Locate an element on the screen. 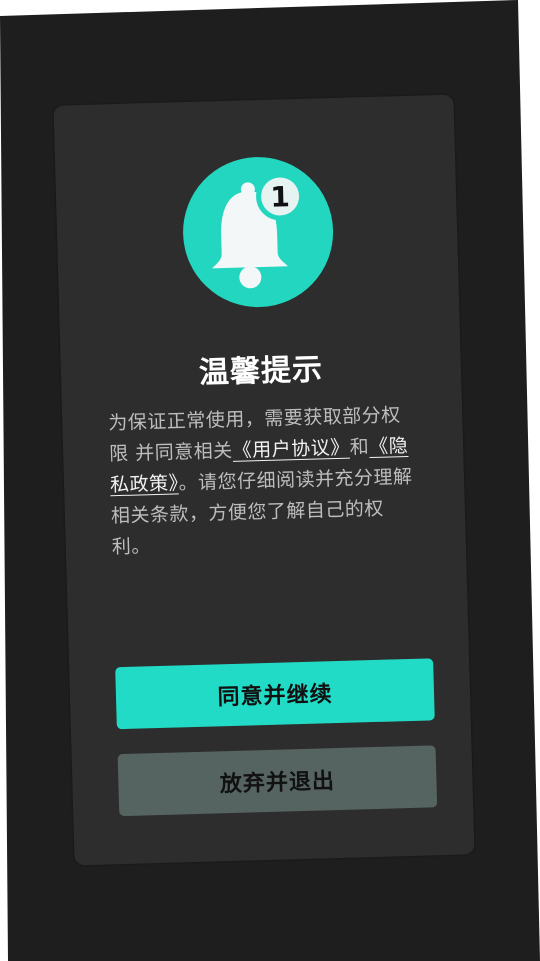 Image resolution: width=540 pixels, height=961 pixels. notification-count: 1 is located at coordinates (280, 197).